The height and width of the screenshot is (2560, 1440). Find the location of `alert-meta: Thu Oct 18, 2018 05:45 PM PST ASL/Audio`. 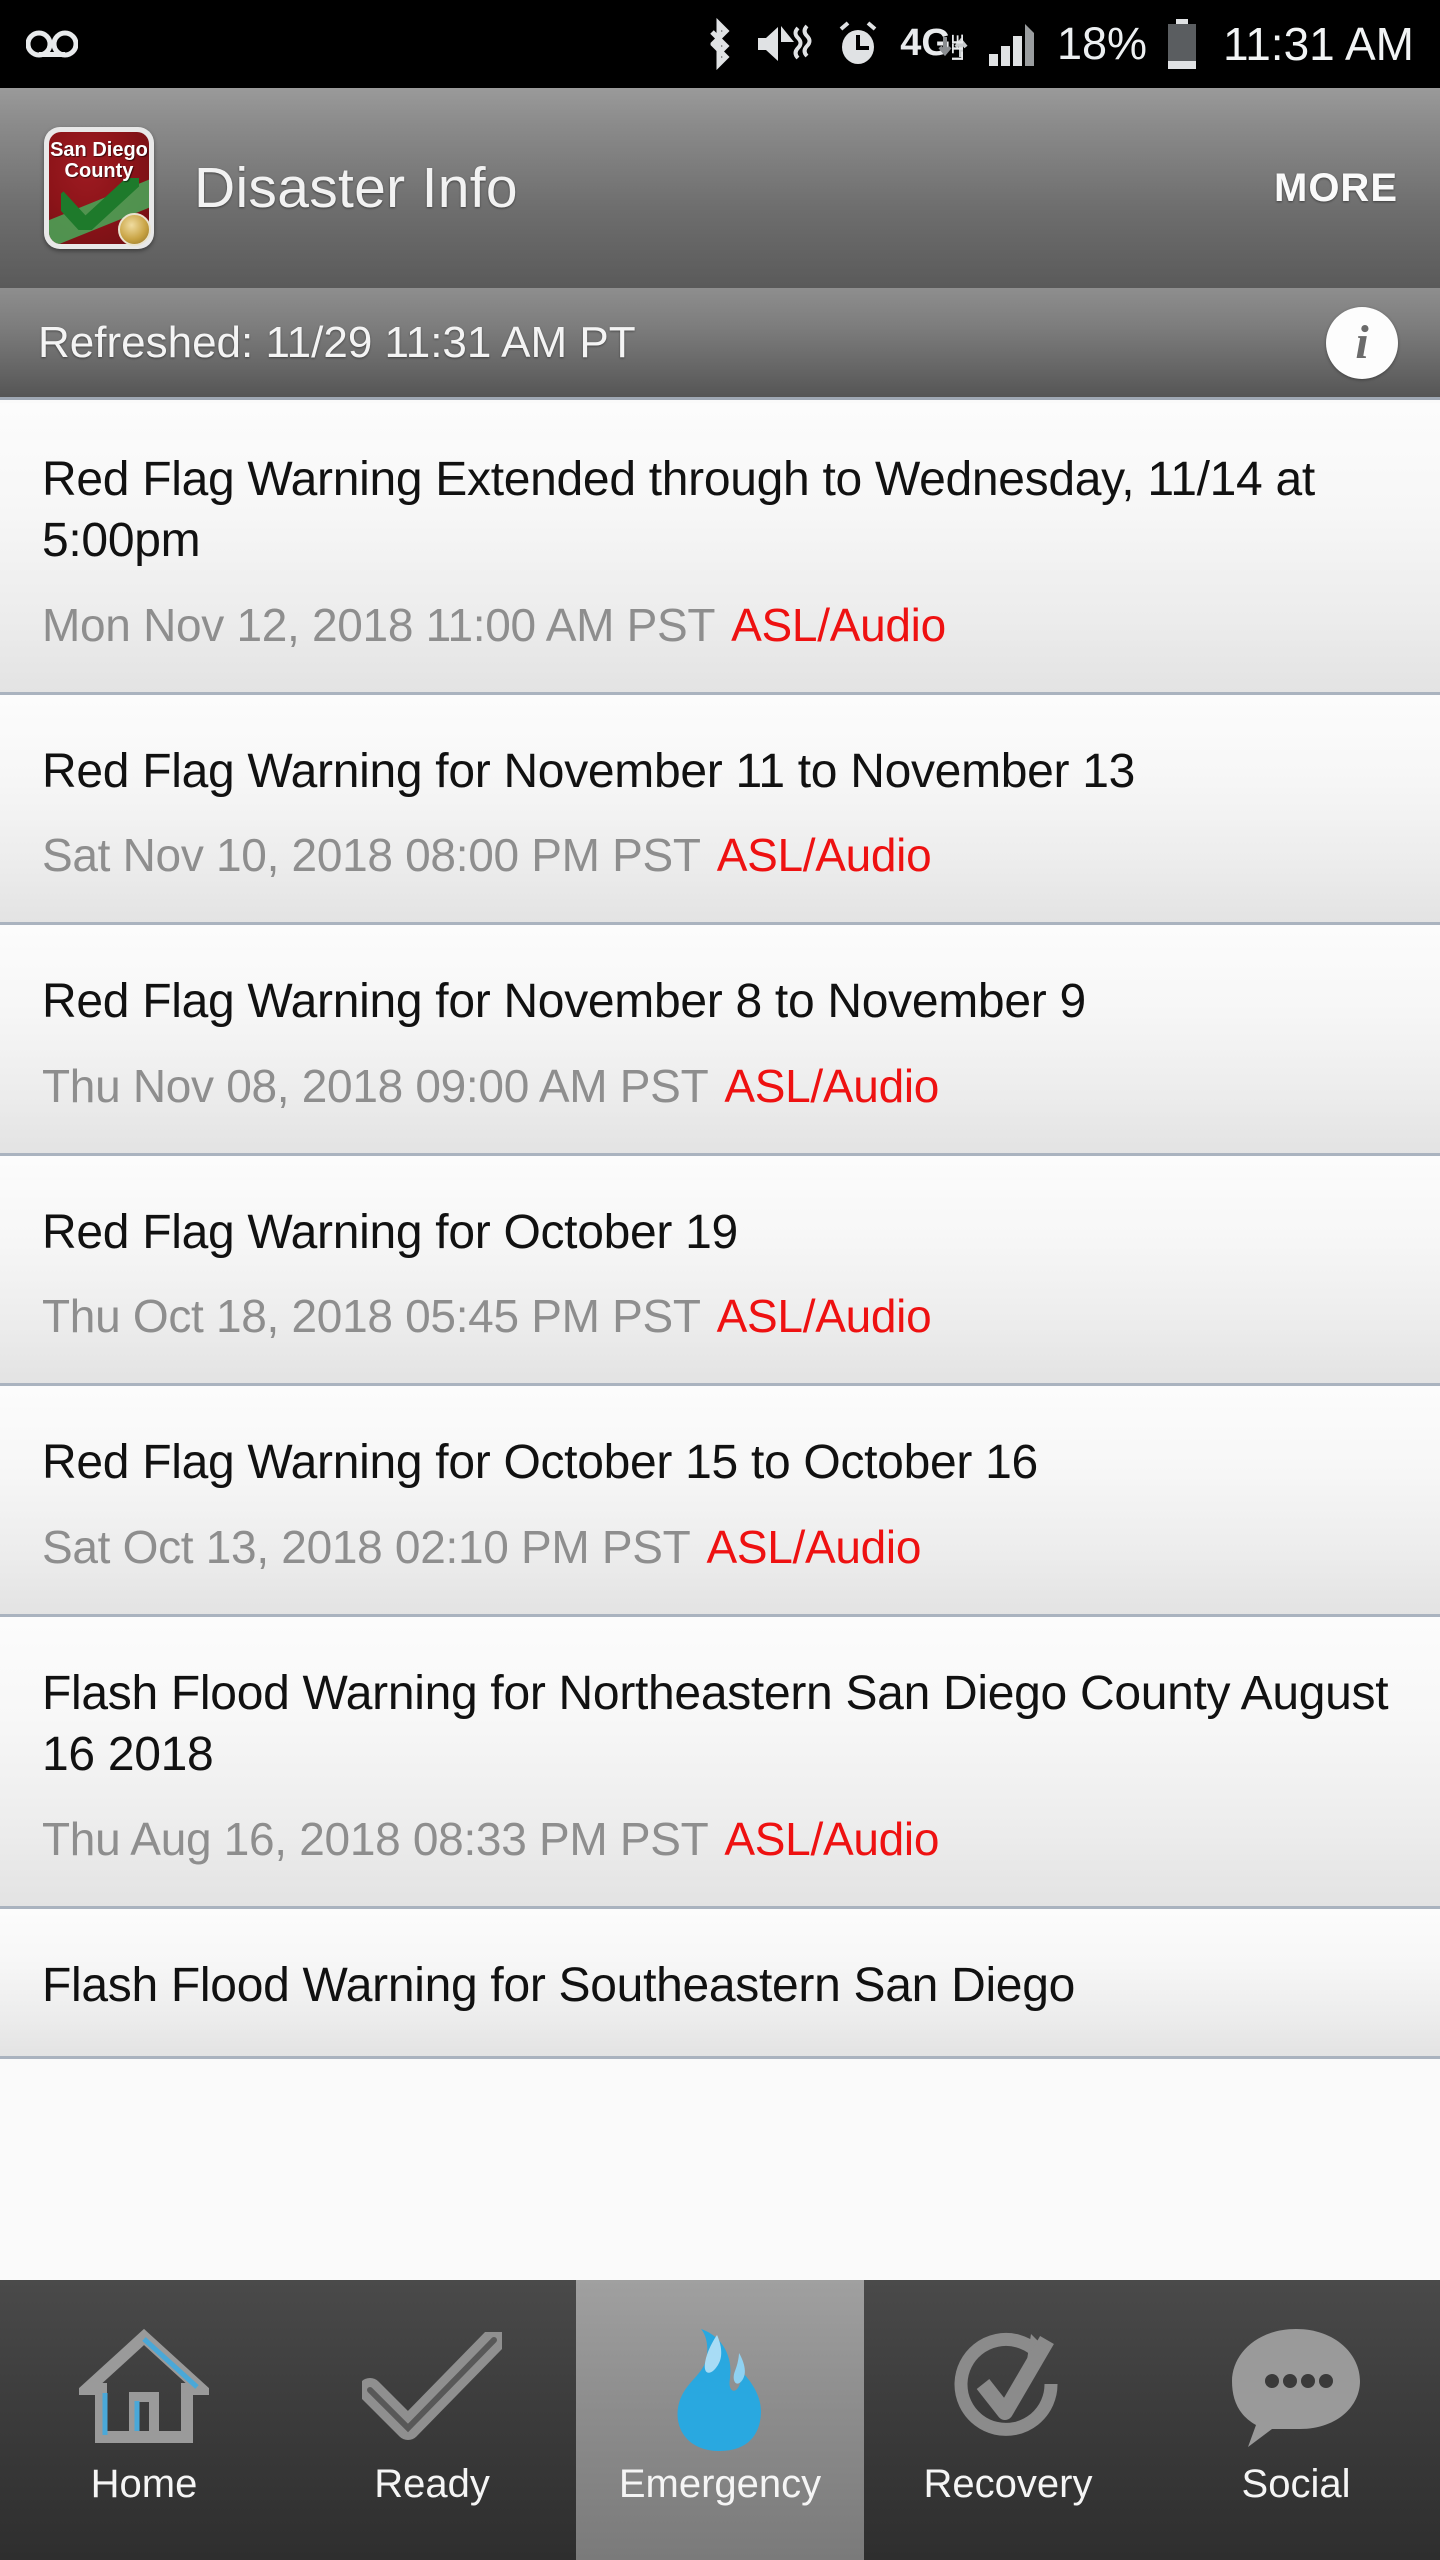

alert-meta: Thu Oct 18, 2018 05:45 PM PST ASL/Audio is located at coordinates (720, 1316).